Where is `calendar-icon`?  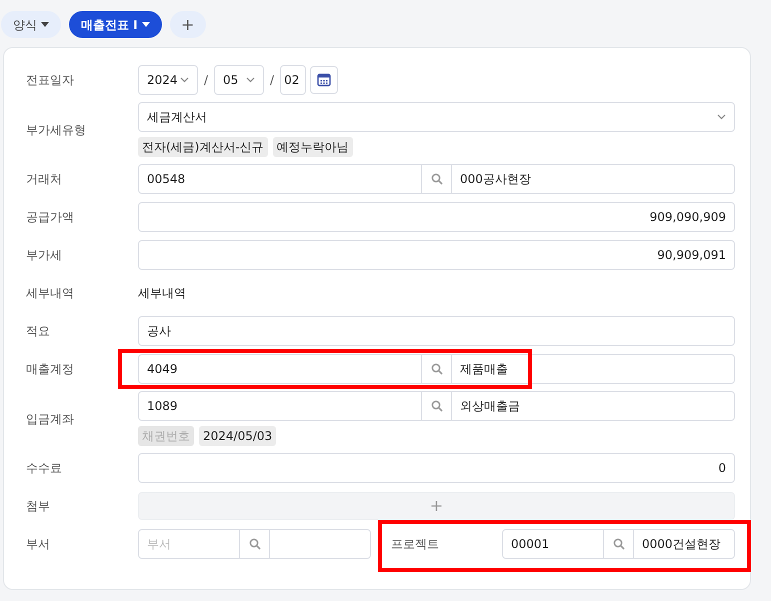 calendar-icon is located at coordinates (324, 80).